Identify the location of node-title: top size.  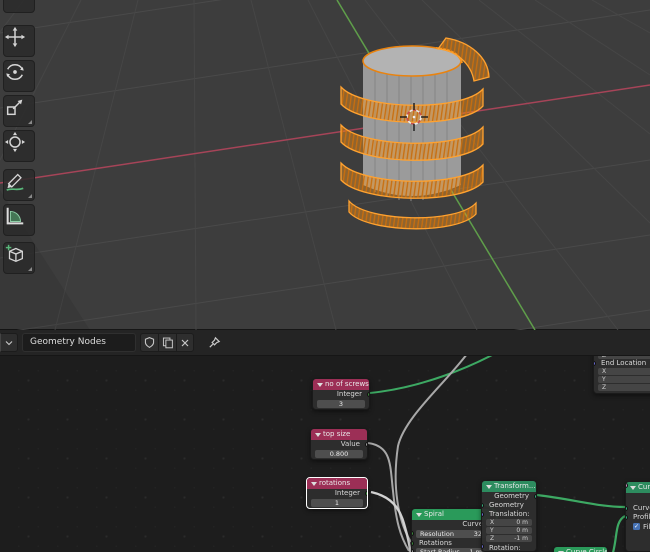
(337, 434).